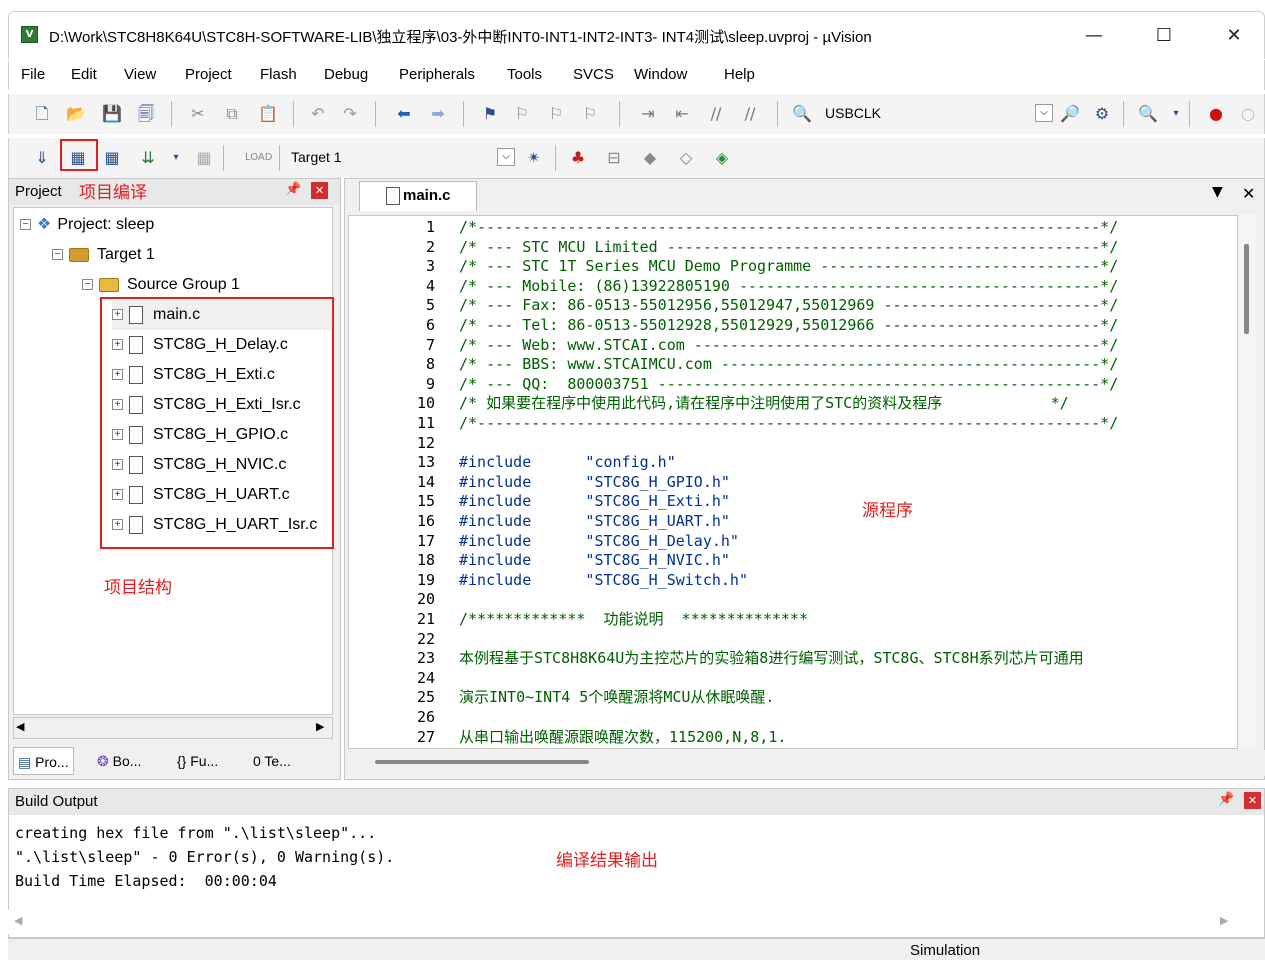  I want to click on menu-project: Project, so click(208, 74).